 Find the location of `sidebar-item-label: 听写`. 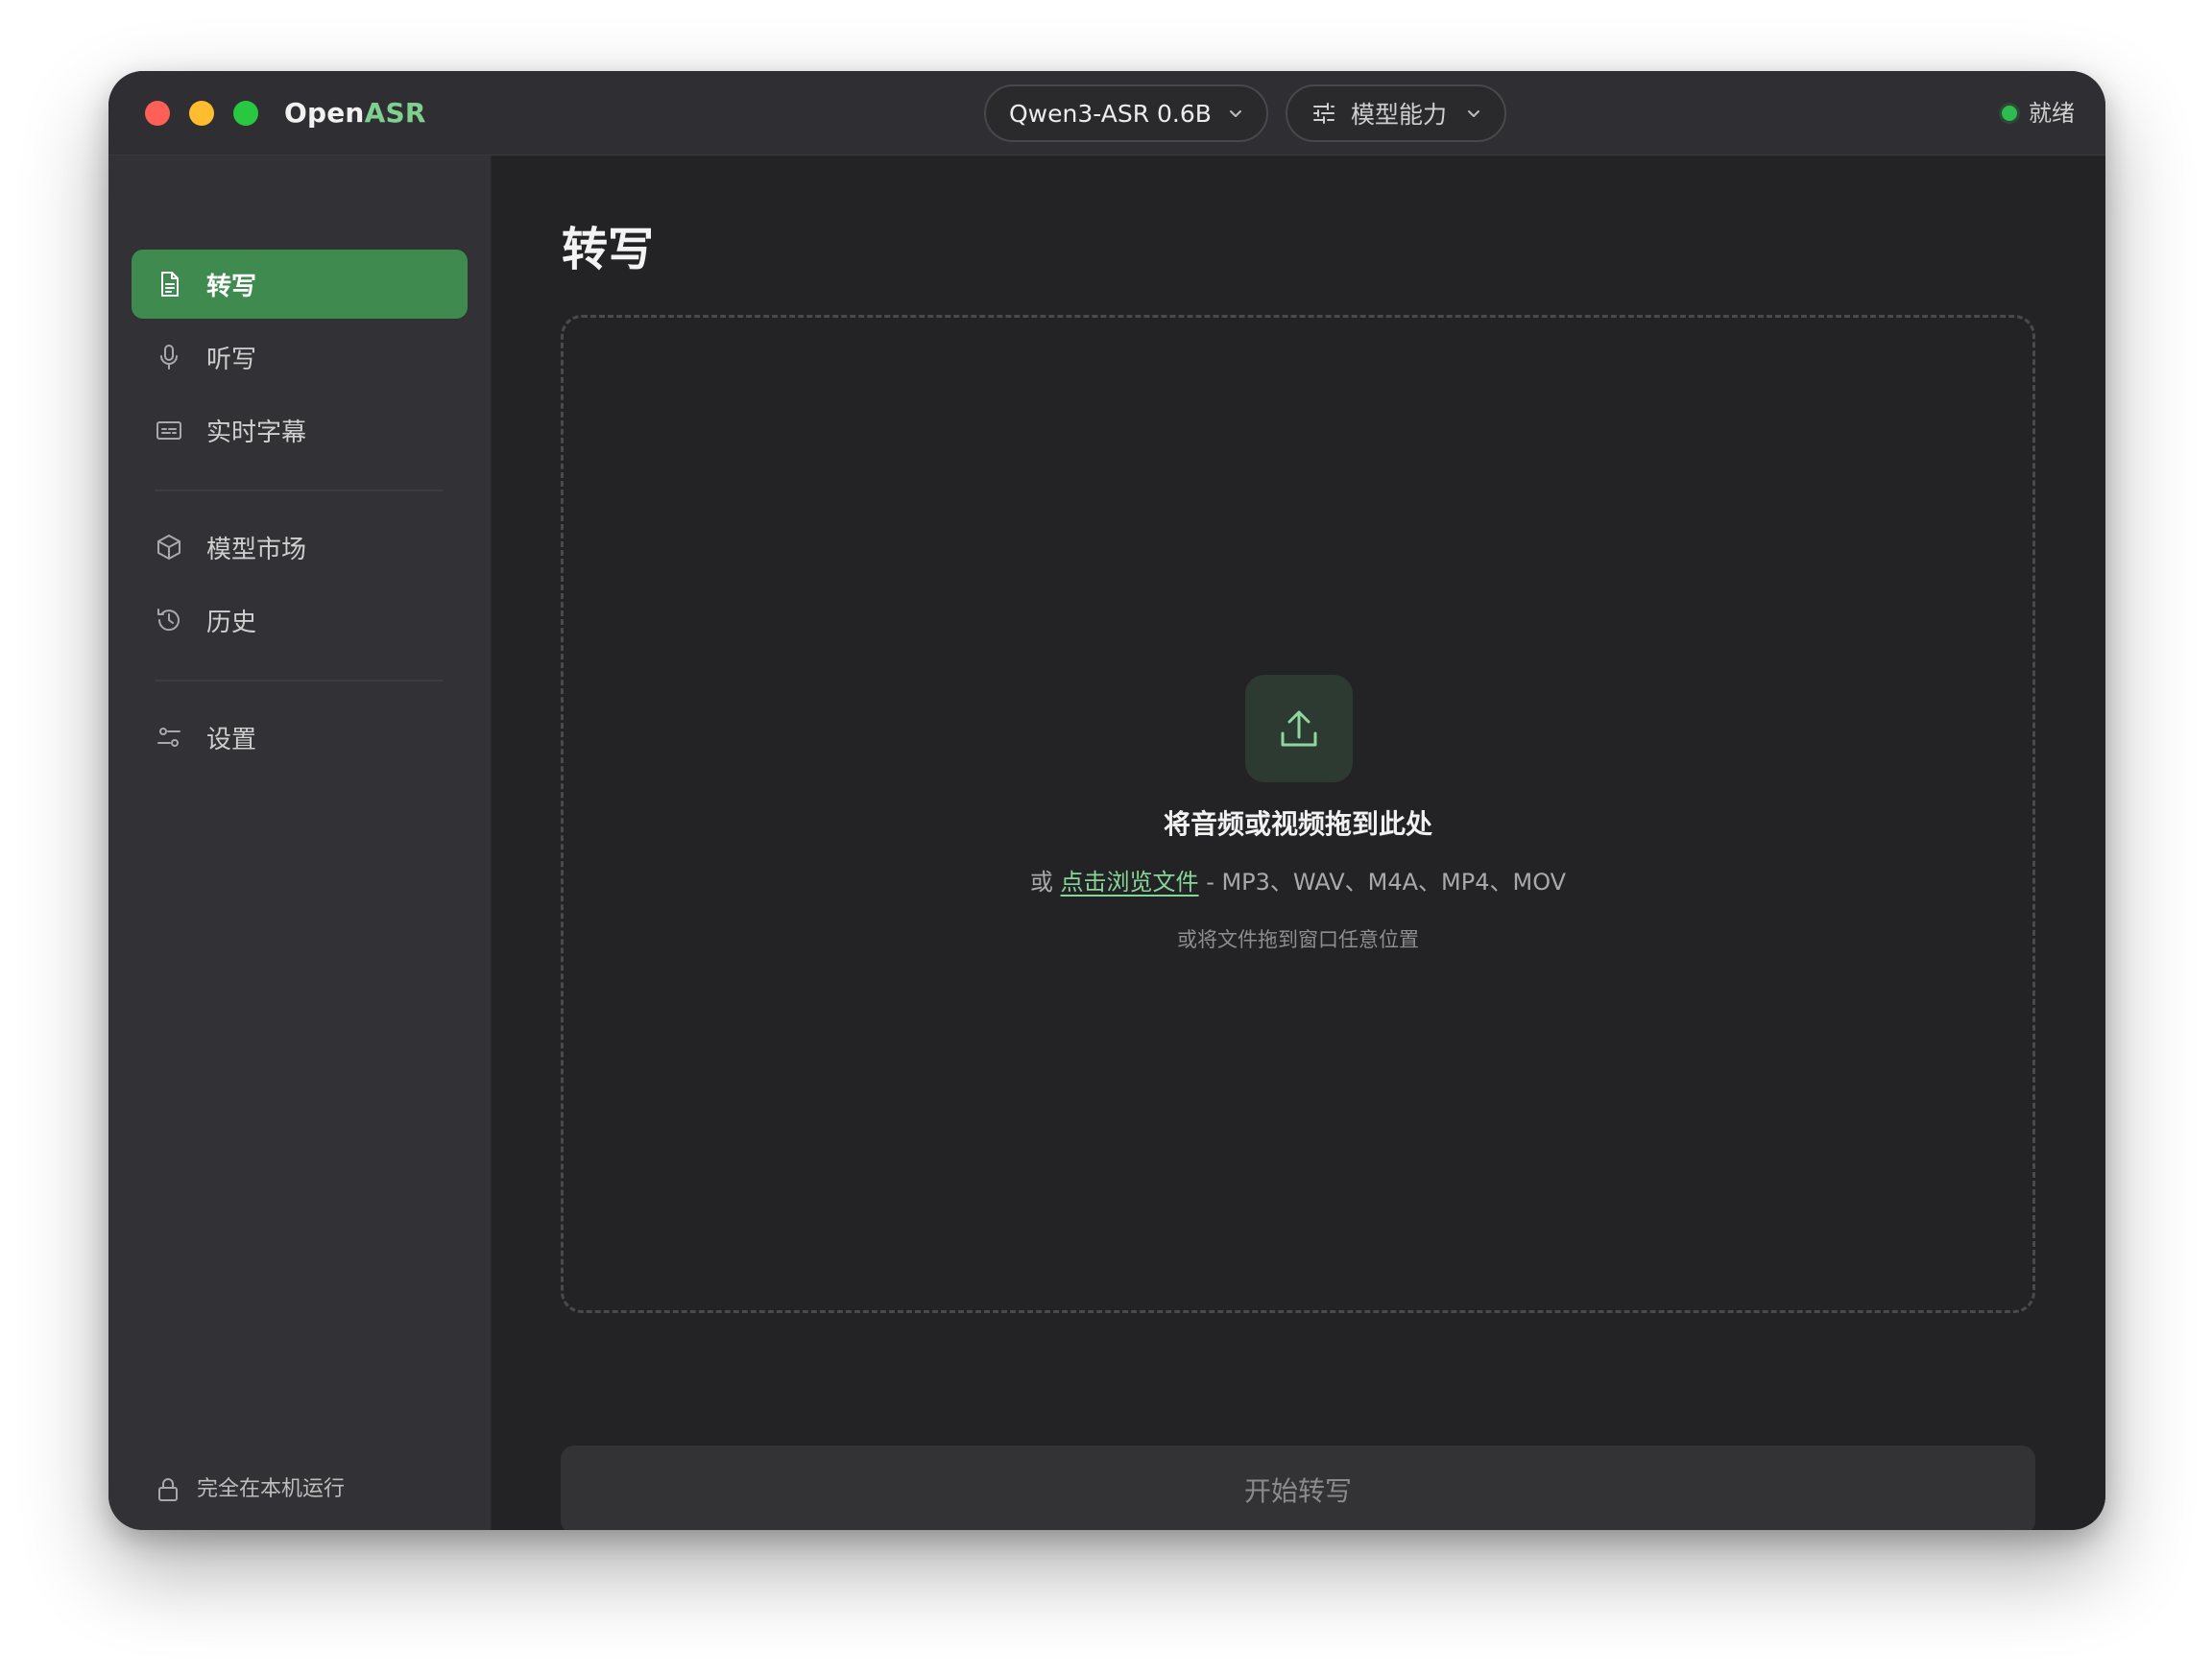

sidebar-item-label: 听写 is located at coordinates (232, 359).